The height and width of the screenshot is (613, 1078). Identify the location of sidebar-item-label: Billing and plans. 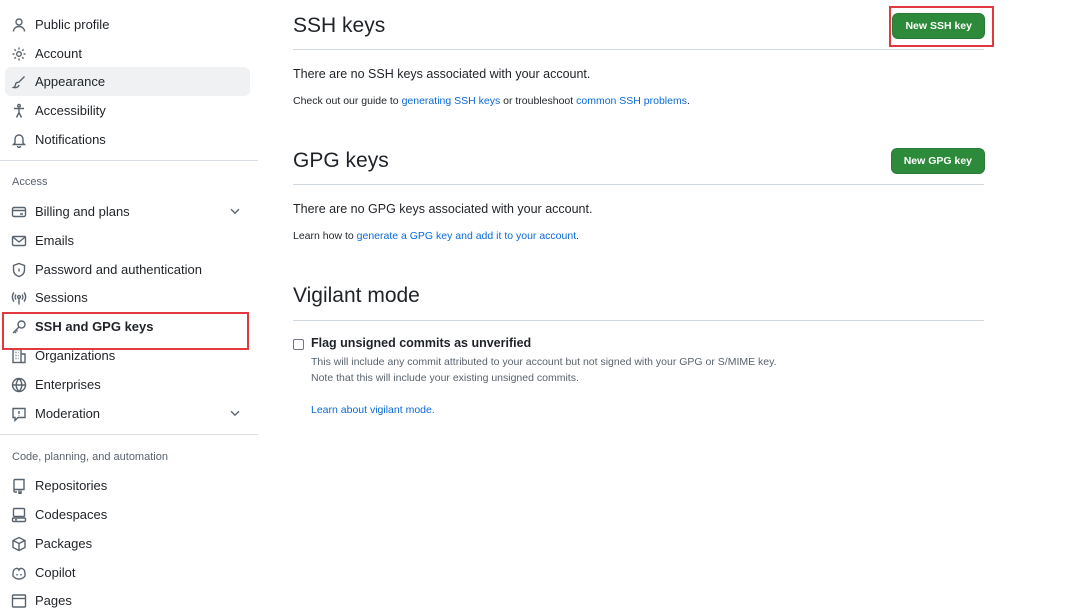
(82, 211).